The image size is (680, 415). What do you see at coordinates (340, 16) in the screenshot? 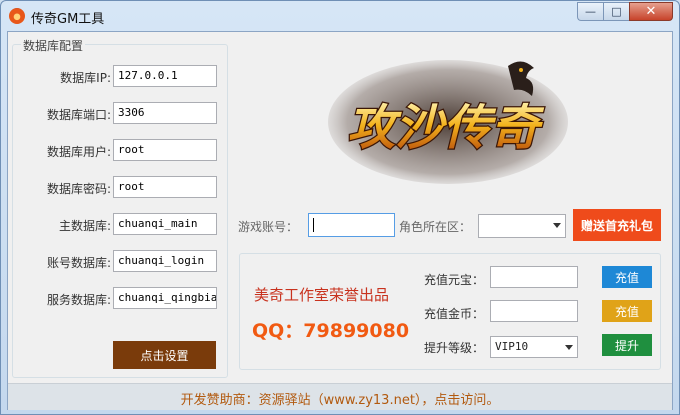
I see `title-bar: 传奇GM工具 — □ ✕` at bounding box center [340, 16].